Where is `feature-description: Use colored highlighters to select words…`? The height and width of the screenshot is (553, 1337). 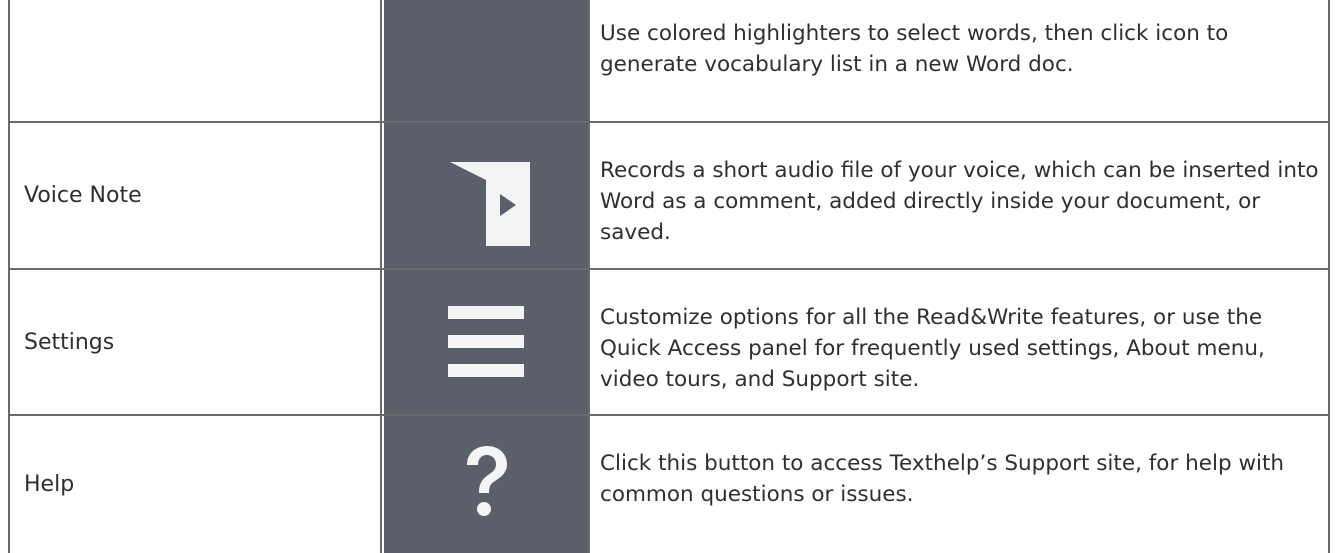 feature-description: Use colored highlighters to select words… is located at coordinates (958, 60).